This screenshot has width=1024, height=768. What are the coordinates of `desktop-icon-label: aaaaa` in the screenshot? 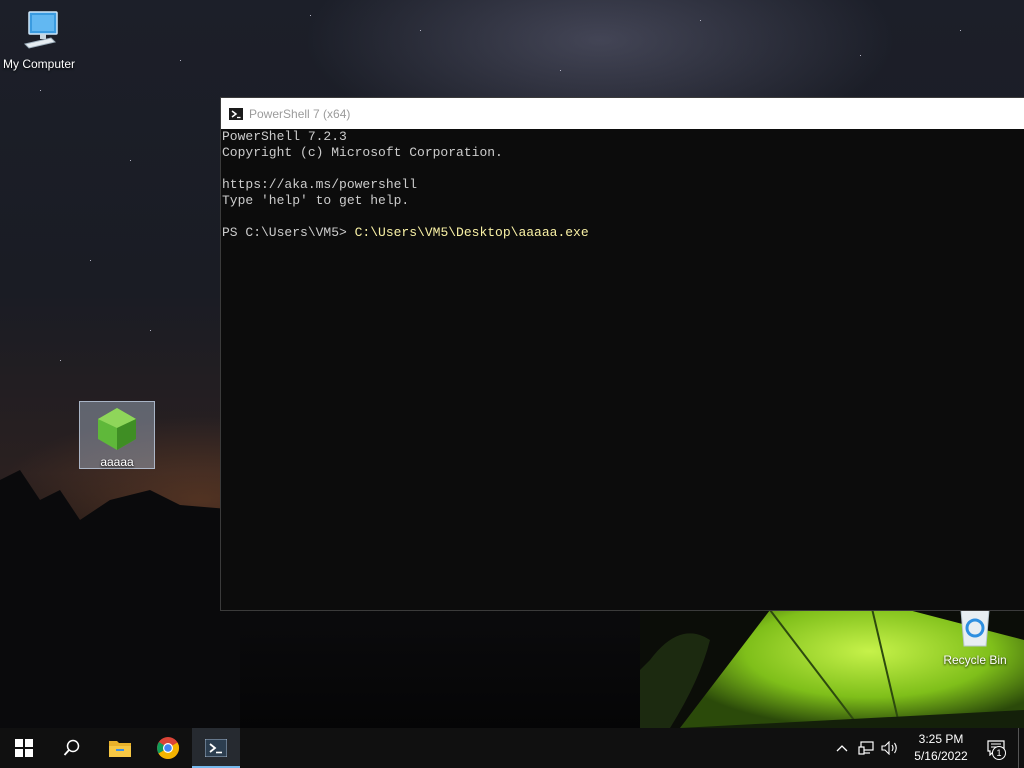 It's located at (117, 462).